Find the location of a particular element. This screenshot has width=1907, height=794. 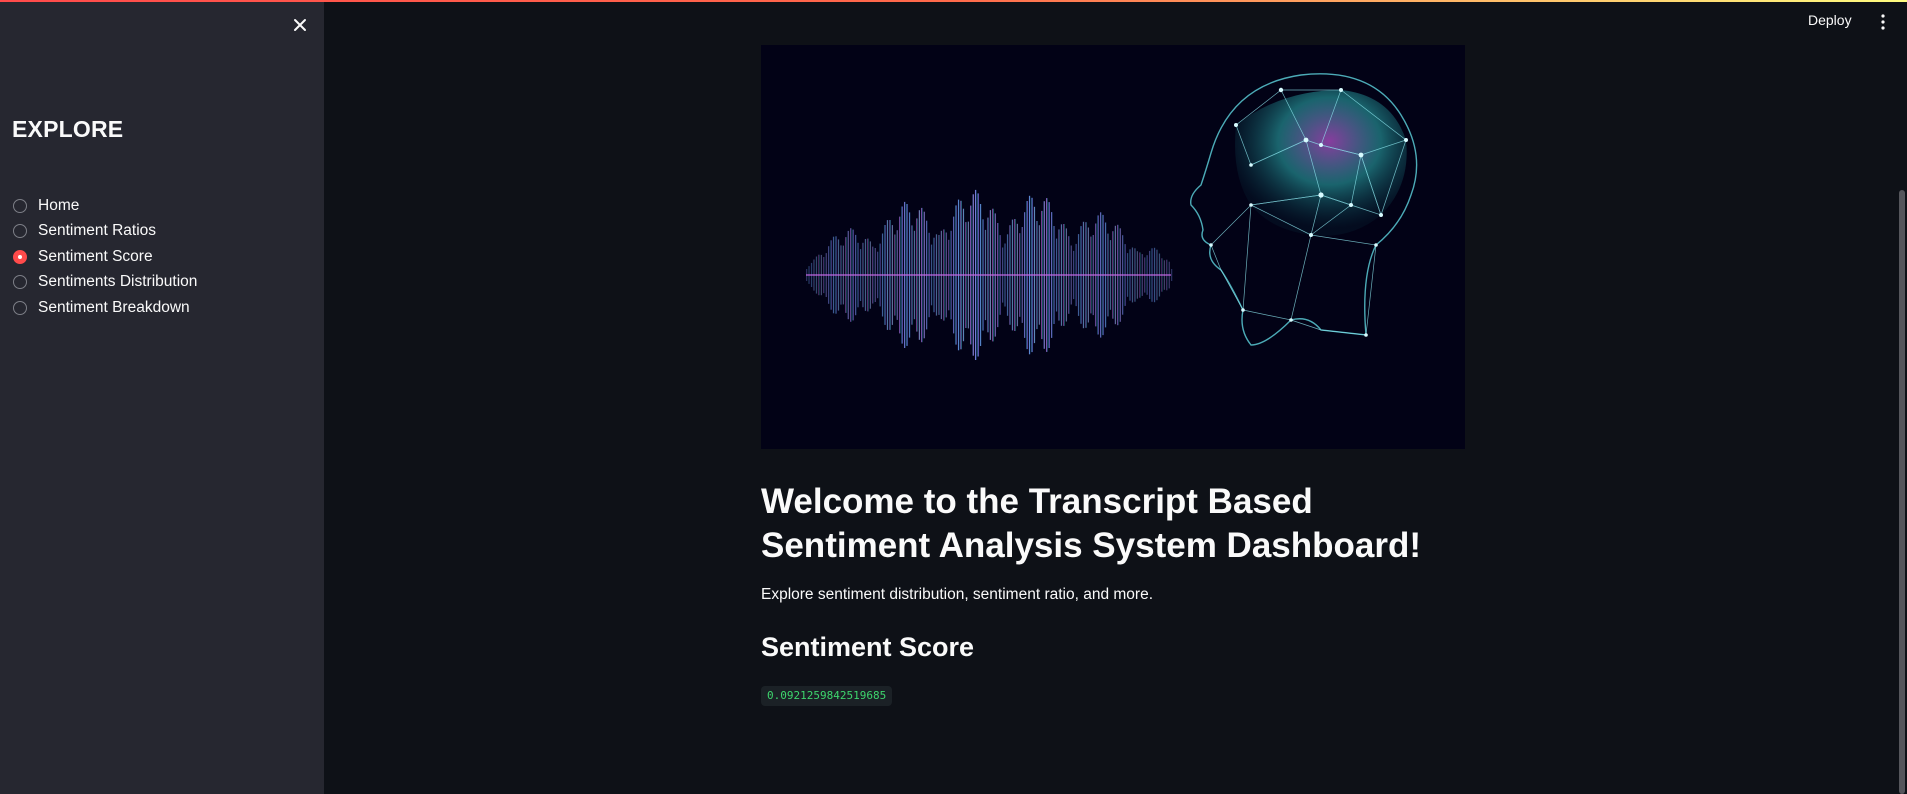

sound-wave-graphic is located at coordinates (989, 274).